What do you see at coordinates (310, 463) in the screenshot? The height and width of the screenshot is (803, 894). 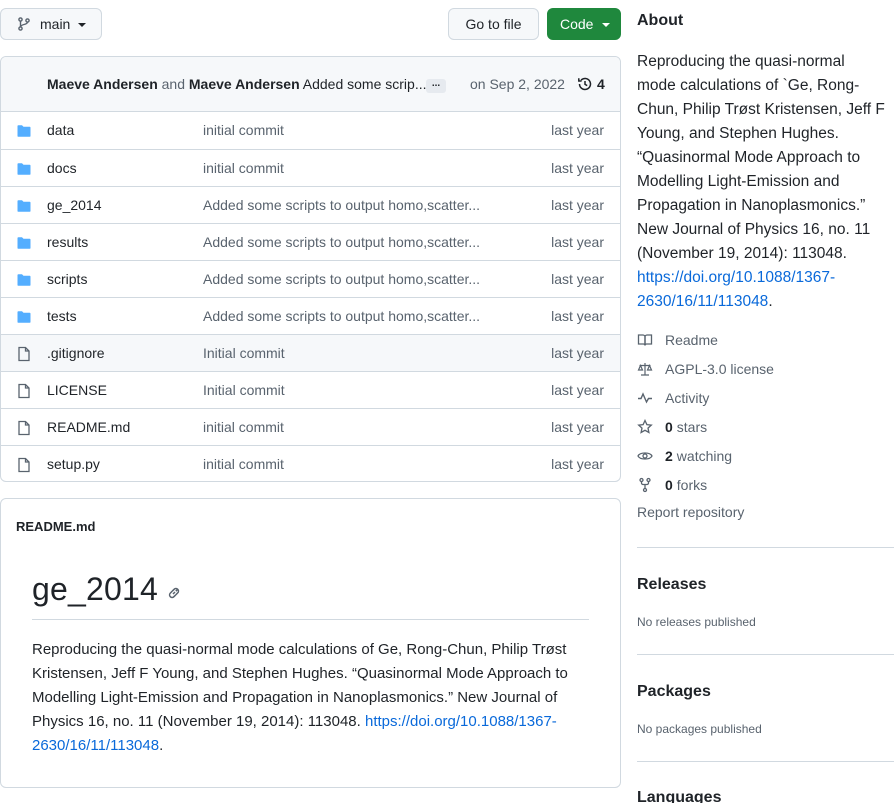 I see `file-row: setup.py initial commit last year` at bounding box center [310, 463].